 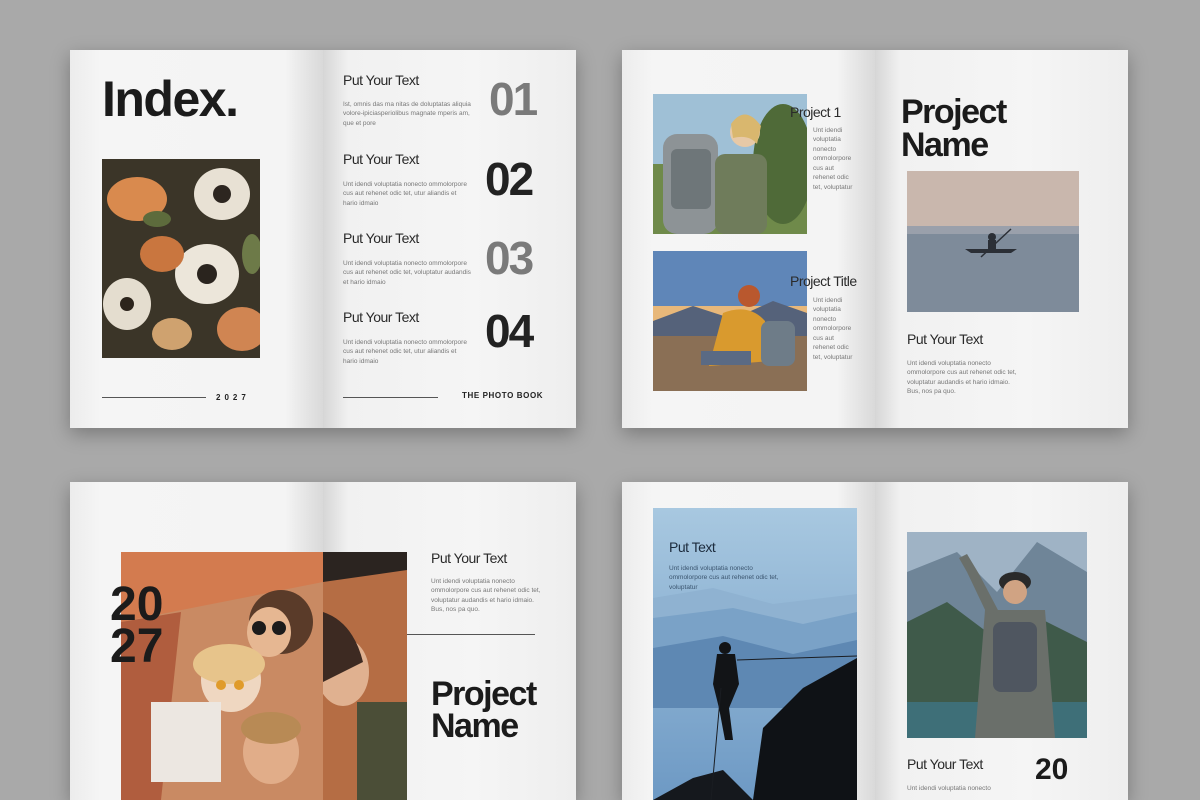 What do you see at coordinates (365, 676) in the screenshot?
I see `friends-photo-right` at bounding box center [365, 676].